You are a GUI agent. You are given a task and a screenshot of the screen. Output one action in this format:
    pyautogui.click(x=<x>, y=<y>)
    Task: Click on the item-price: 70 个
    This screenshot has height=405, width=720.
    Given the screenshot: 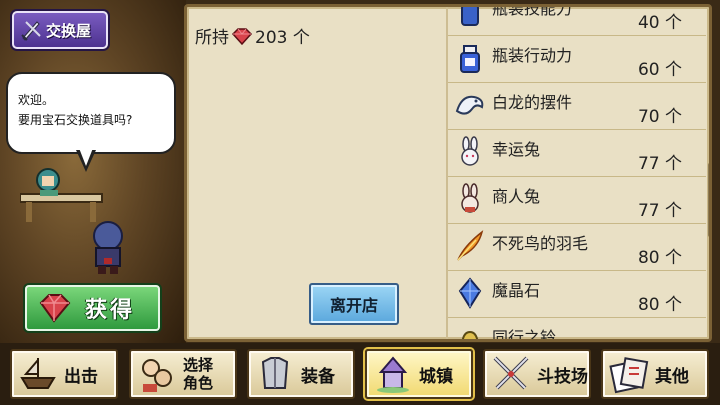 What is the action you would take?
    pyautogui.click(x=659, y=117)
    